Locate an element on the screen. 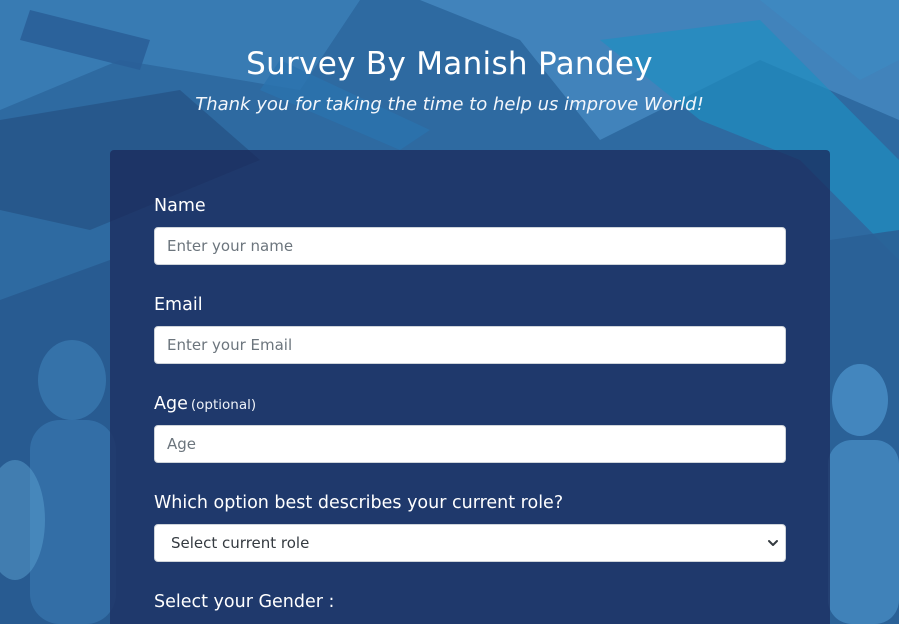 This screenshot has height=624, width=899. gender-label: Select your Gender : is located at coordinates (244, 602).